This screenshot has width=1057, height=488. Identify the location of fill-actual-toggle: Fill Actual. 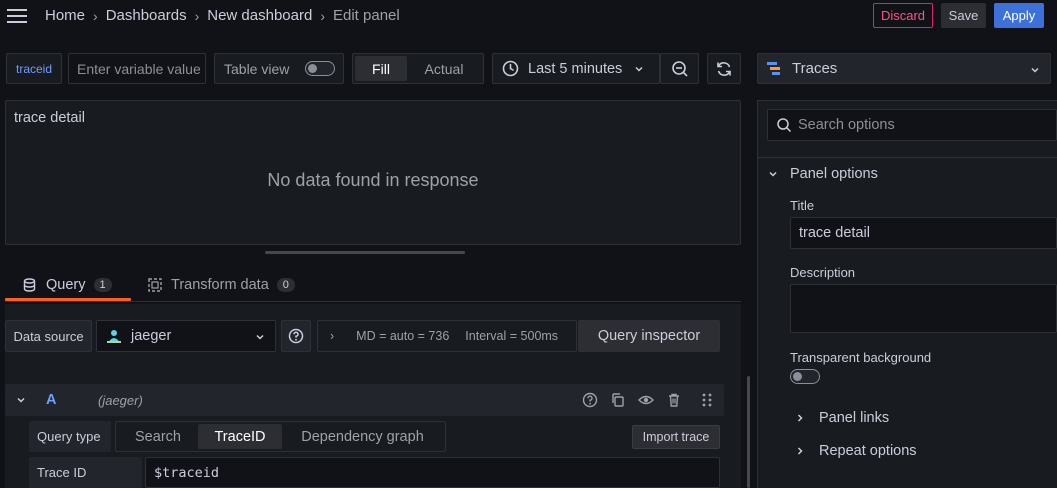
(418, 68).